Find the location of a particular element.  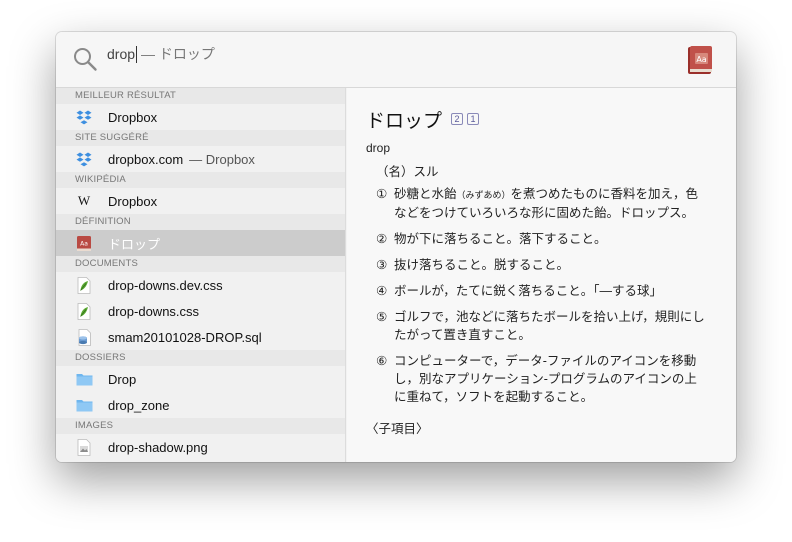

dictionary-icon: Aa is located at coordinates (84, 243).